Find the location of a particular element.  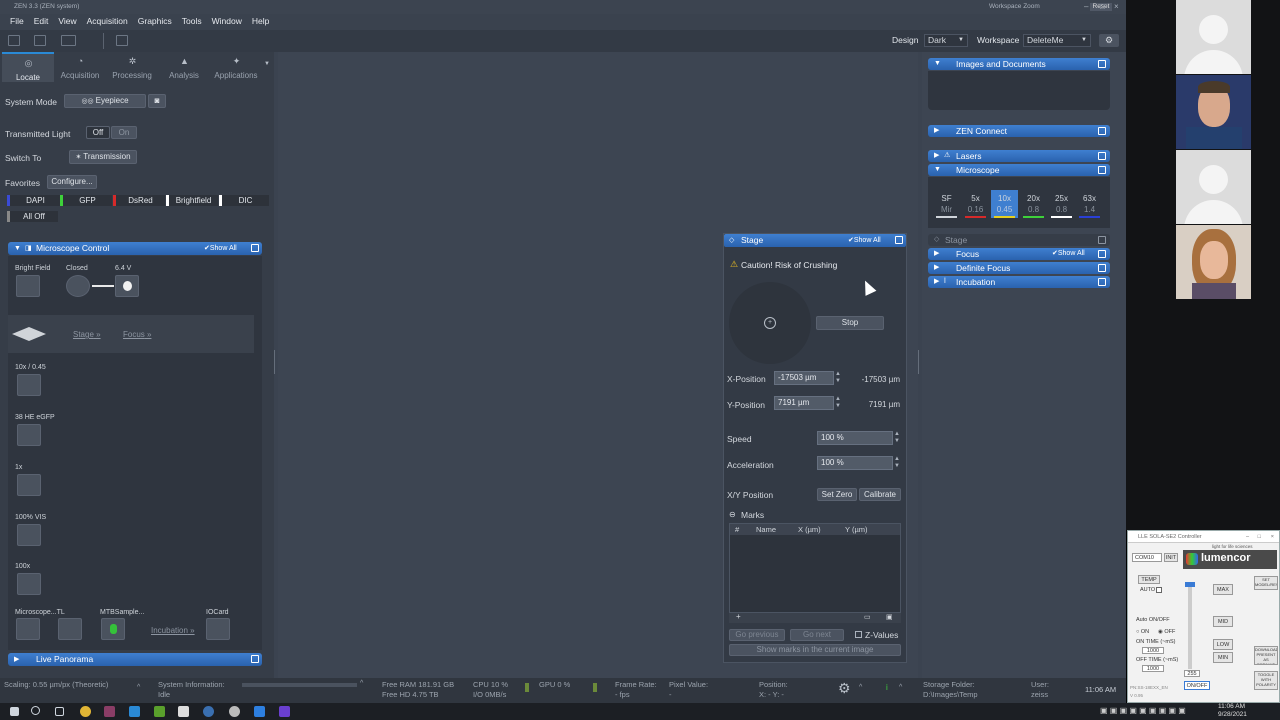

lamp-icon is located at coordinates (127, 286).